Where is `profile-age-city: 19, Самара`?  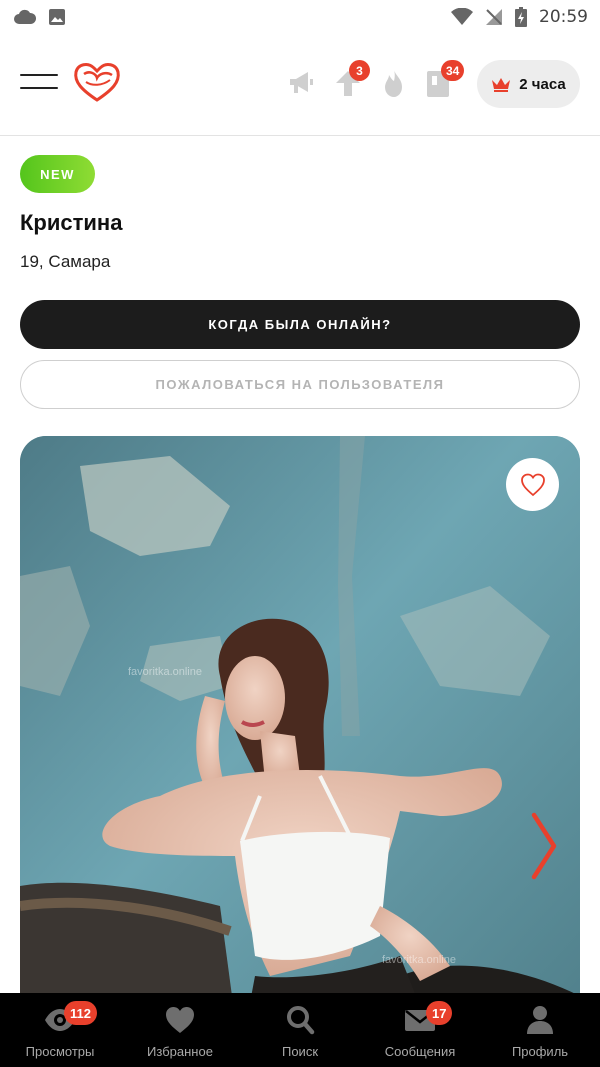 profile-age-city: 19, Самара is located at coordinates (65, 261).